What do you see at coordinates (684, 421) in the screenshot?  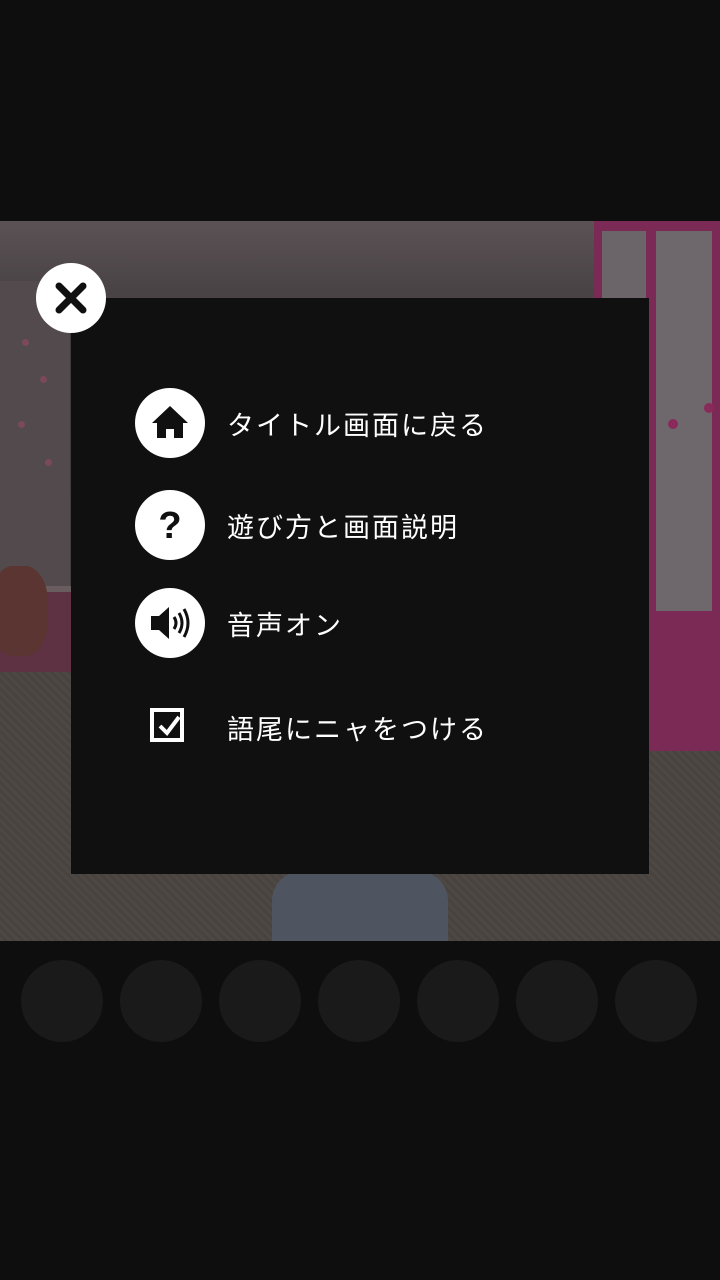 I see `wardrobe-door` at bounding box center [684, 421].